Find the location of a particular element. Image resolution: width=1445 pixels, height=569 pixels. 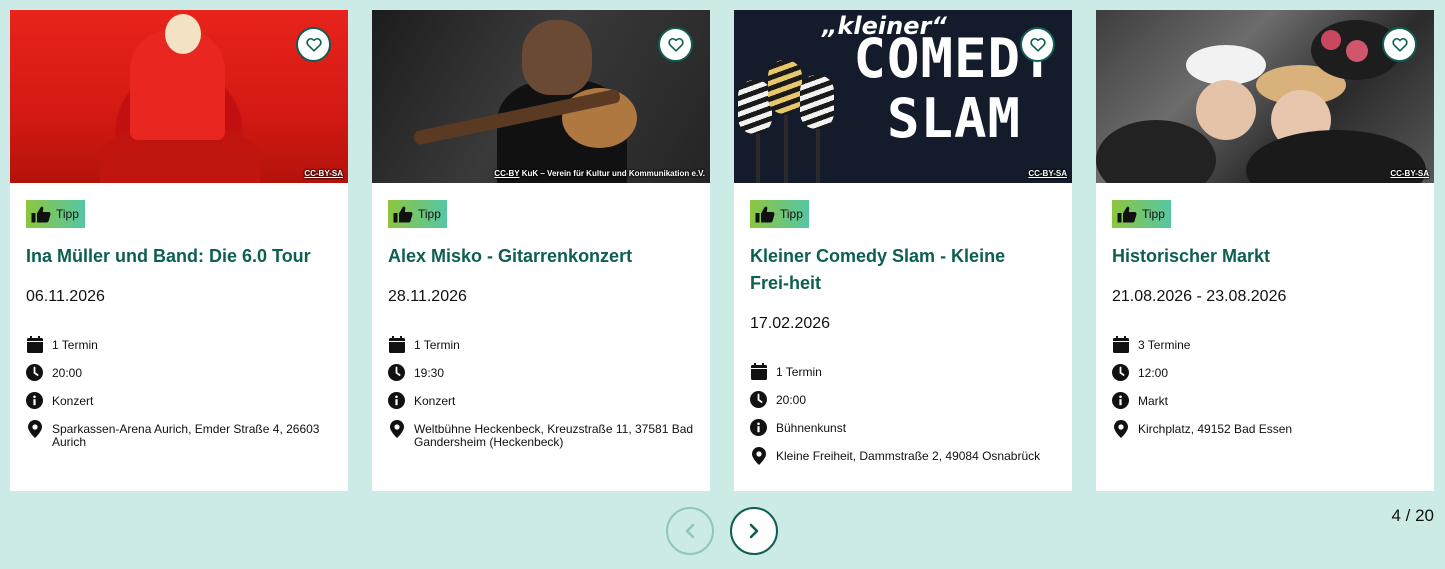

meta-time: 19:30 is located at coordinates (541, 372).